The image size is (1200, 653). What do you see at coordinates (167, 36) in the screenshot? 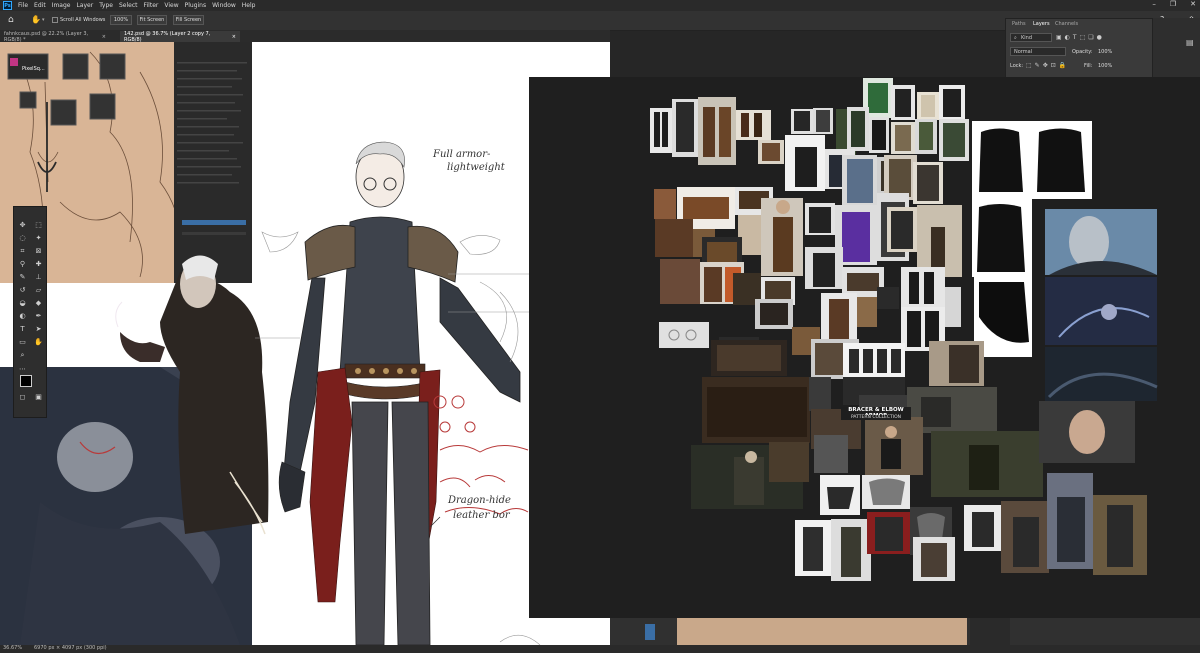
I see `tab-label: 142.psd @ 36.7% (Layer 2 copy 7, RGB/8)` at bounding box center [167, 36].